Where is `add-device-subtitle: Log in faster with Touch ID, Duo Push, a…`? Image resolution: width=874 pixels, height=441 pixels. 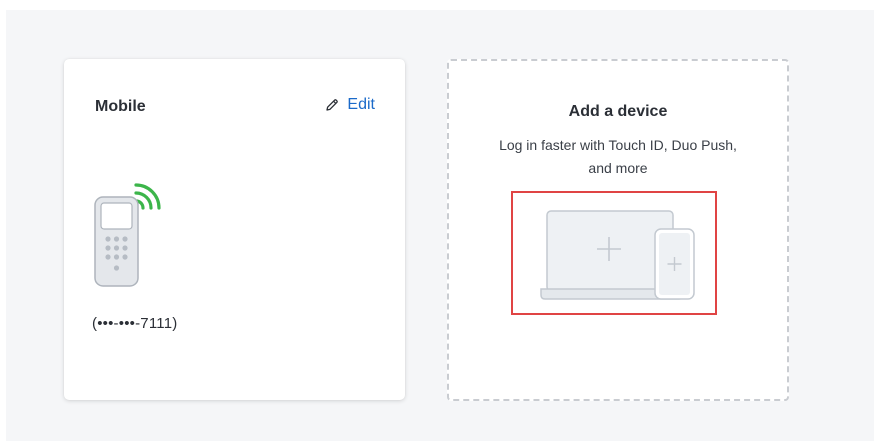 add-device-subtitle: Log in faster with Touch ID, Duo Push, a… is located at coordinates (618, 156).